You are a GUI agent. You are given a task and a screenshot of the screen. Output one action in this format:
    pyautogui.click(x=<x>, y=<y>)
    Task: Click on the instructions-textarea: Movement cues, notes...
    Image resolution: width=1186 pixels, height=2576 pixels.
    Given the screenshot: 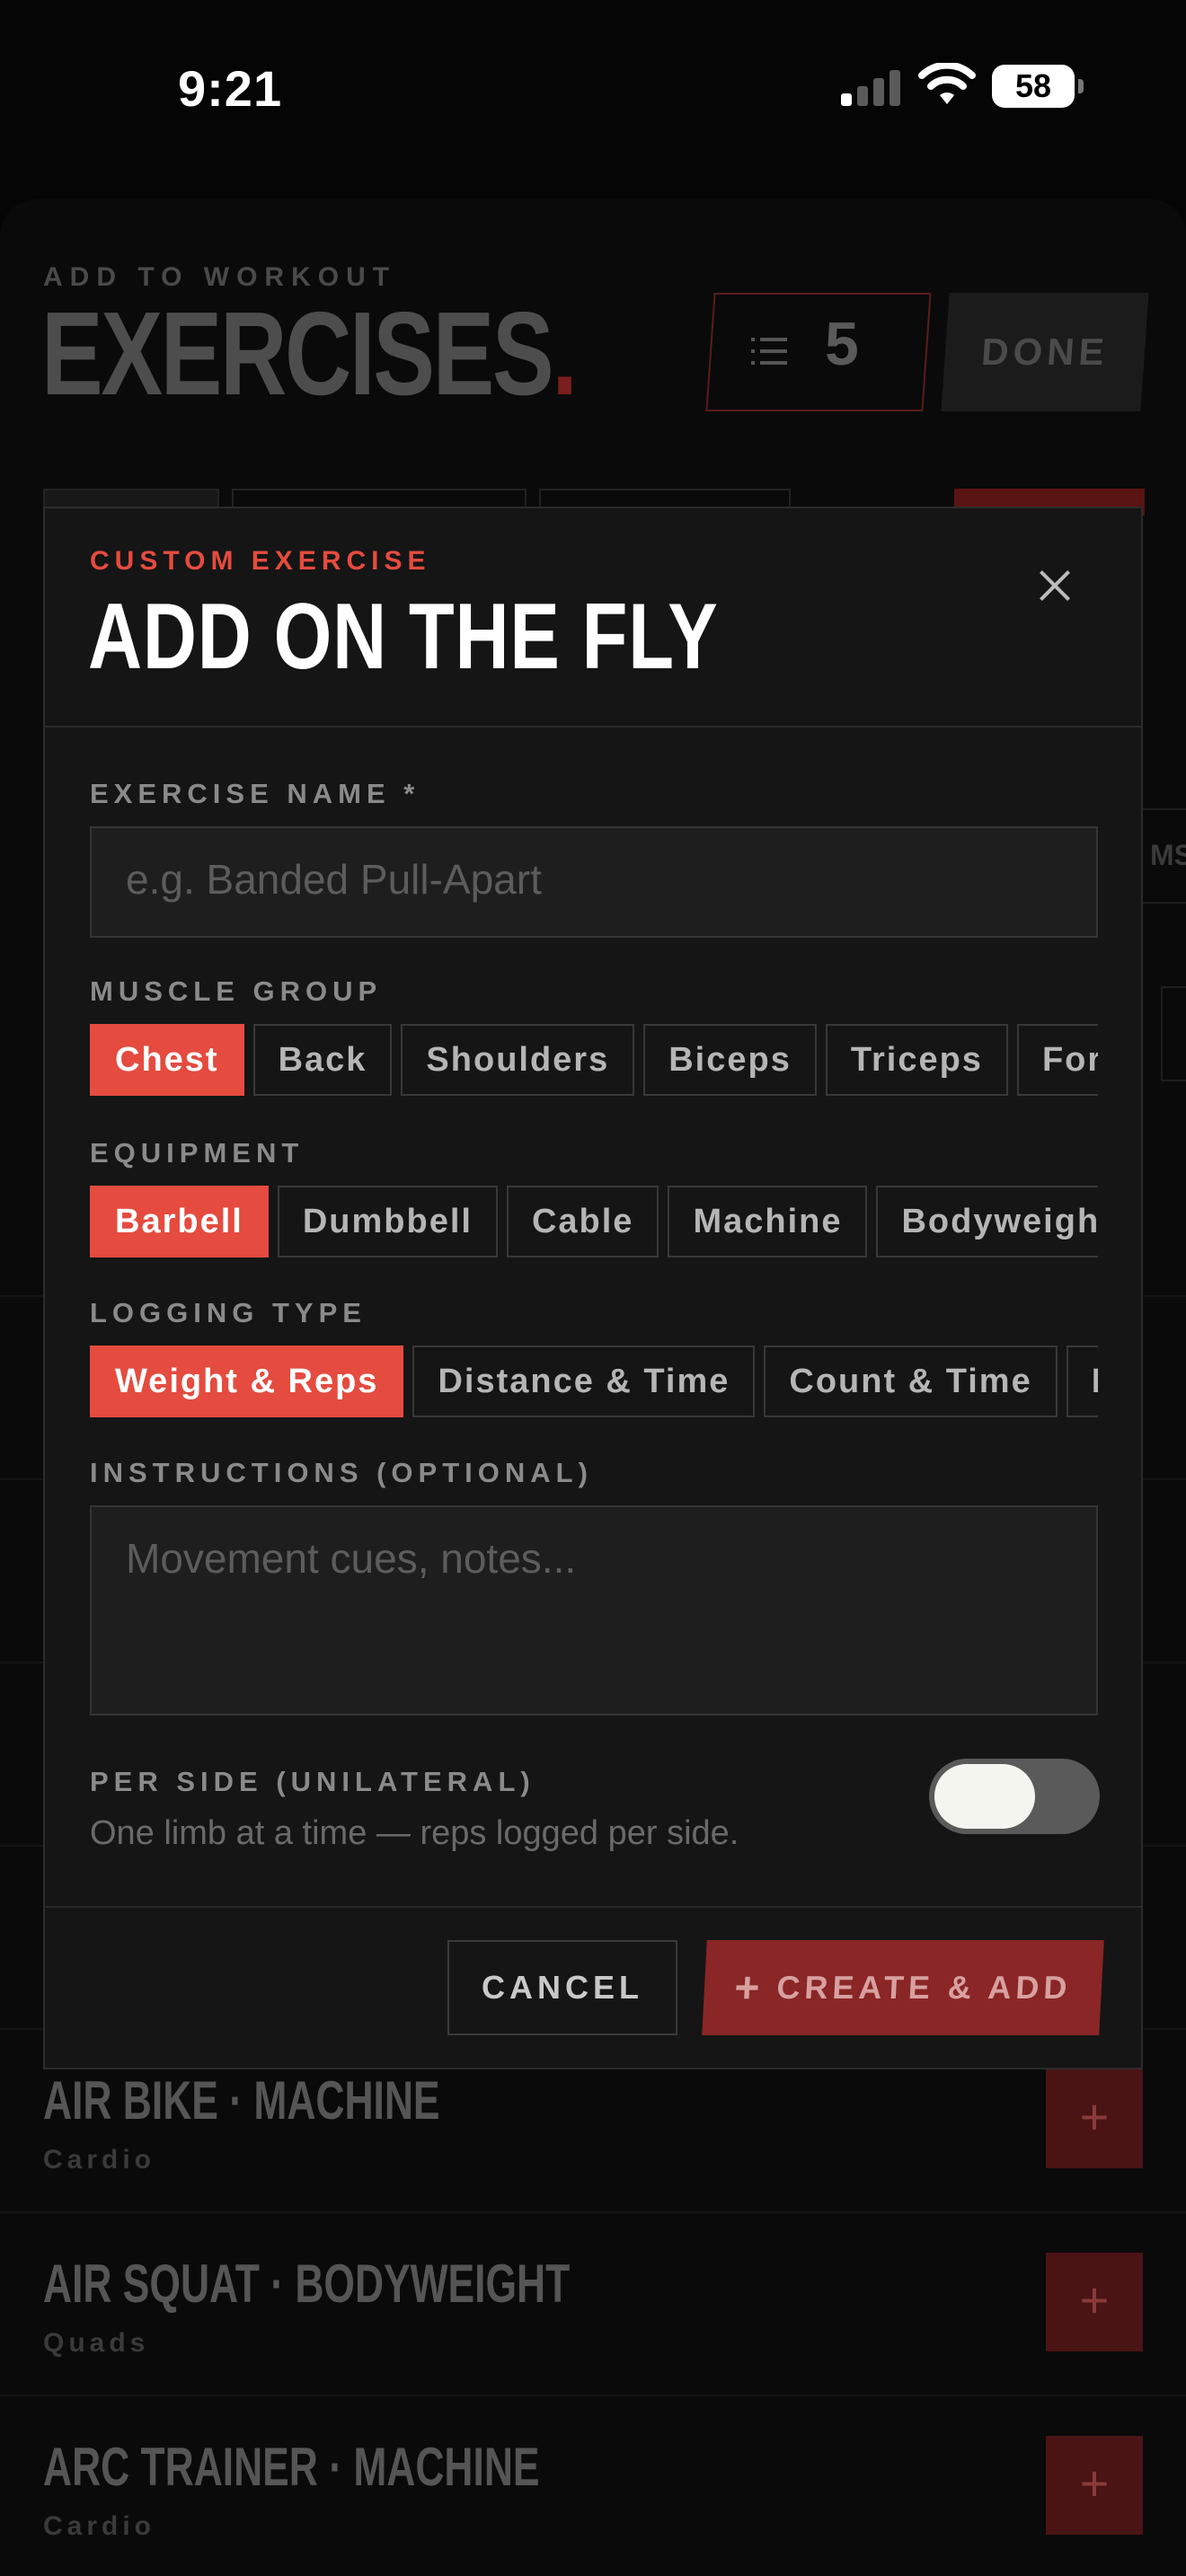 What is the action you would take?
    pyautogui.click(x=594, y=1610)
    